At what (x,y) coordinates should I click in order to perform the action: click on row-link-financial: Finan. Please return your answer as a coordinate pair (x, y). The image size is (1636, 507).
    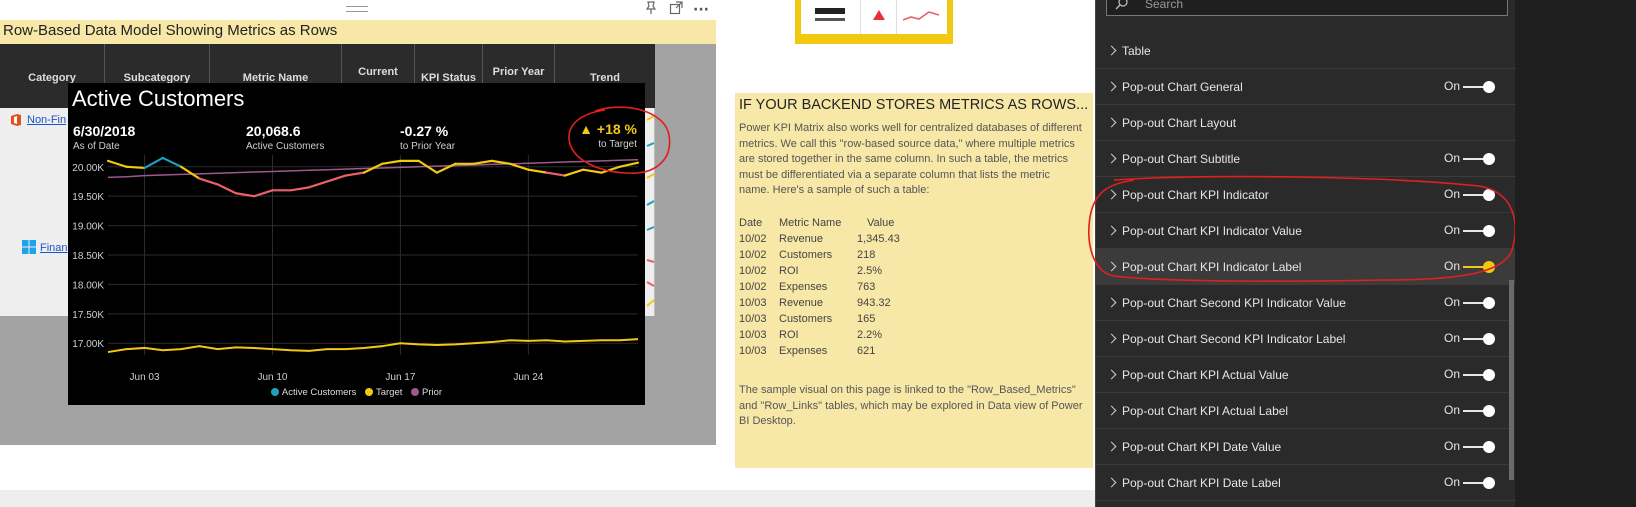
    Looking at the image, I should click on (54, 248).